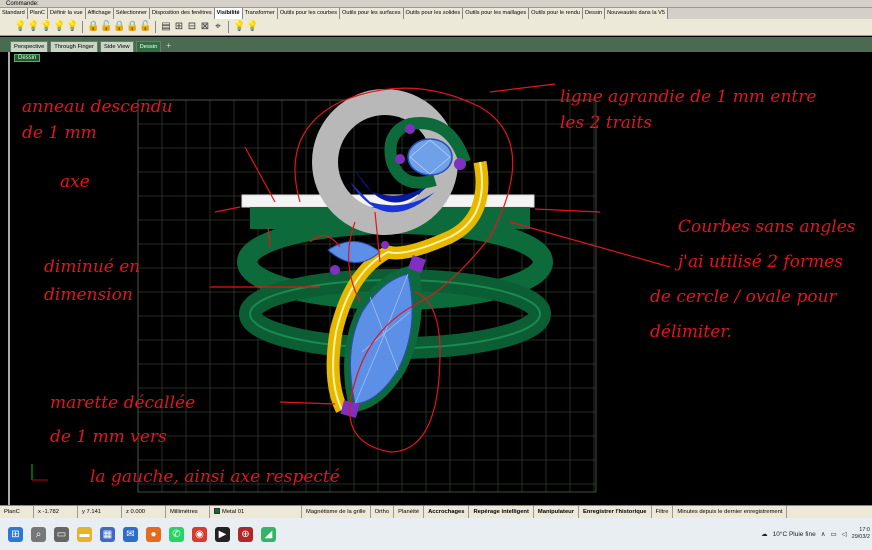 This screenshot has width=872, height=550. What do you see at coordinates (758, 262) in the screenshot?
I see `annotation-courbes-line2: j'ai utilisé 2 formes` at bounding box center [758, 262].